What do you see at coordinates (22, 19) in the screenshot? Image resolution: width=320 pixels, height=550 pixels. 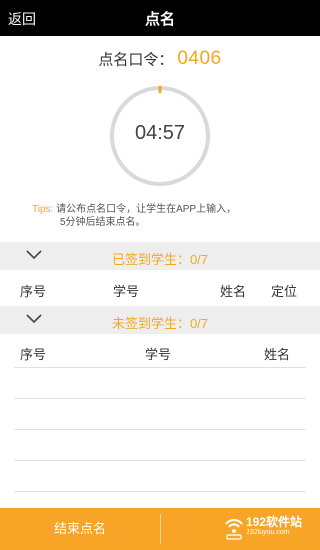 I see `back-button: 返回` at bounding box center [22, 19].